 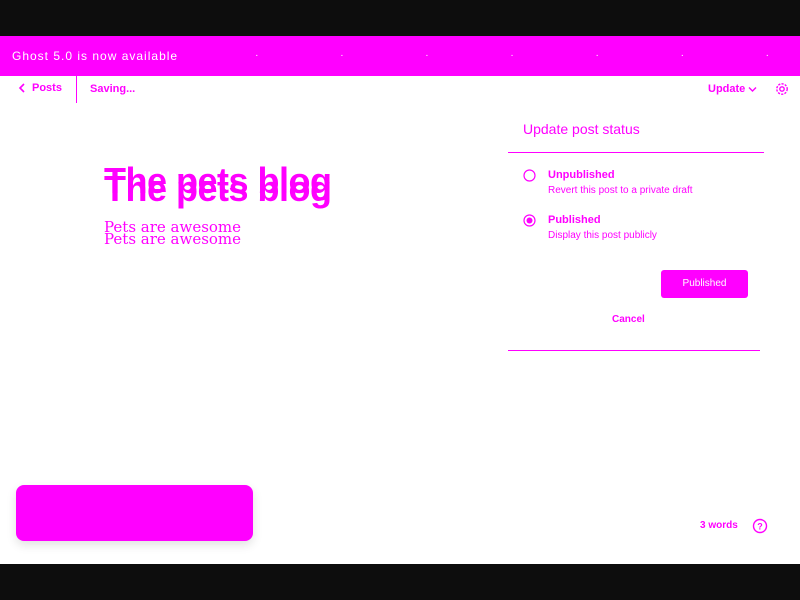 What do you see at coordinates (581, 175) in the screenshot?
I see `option-label: Unpublished` at bounding box center [581, 175].